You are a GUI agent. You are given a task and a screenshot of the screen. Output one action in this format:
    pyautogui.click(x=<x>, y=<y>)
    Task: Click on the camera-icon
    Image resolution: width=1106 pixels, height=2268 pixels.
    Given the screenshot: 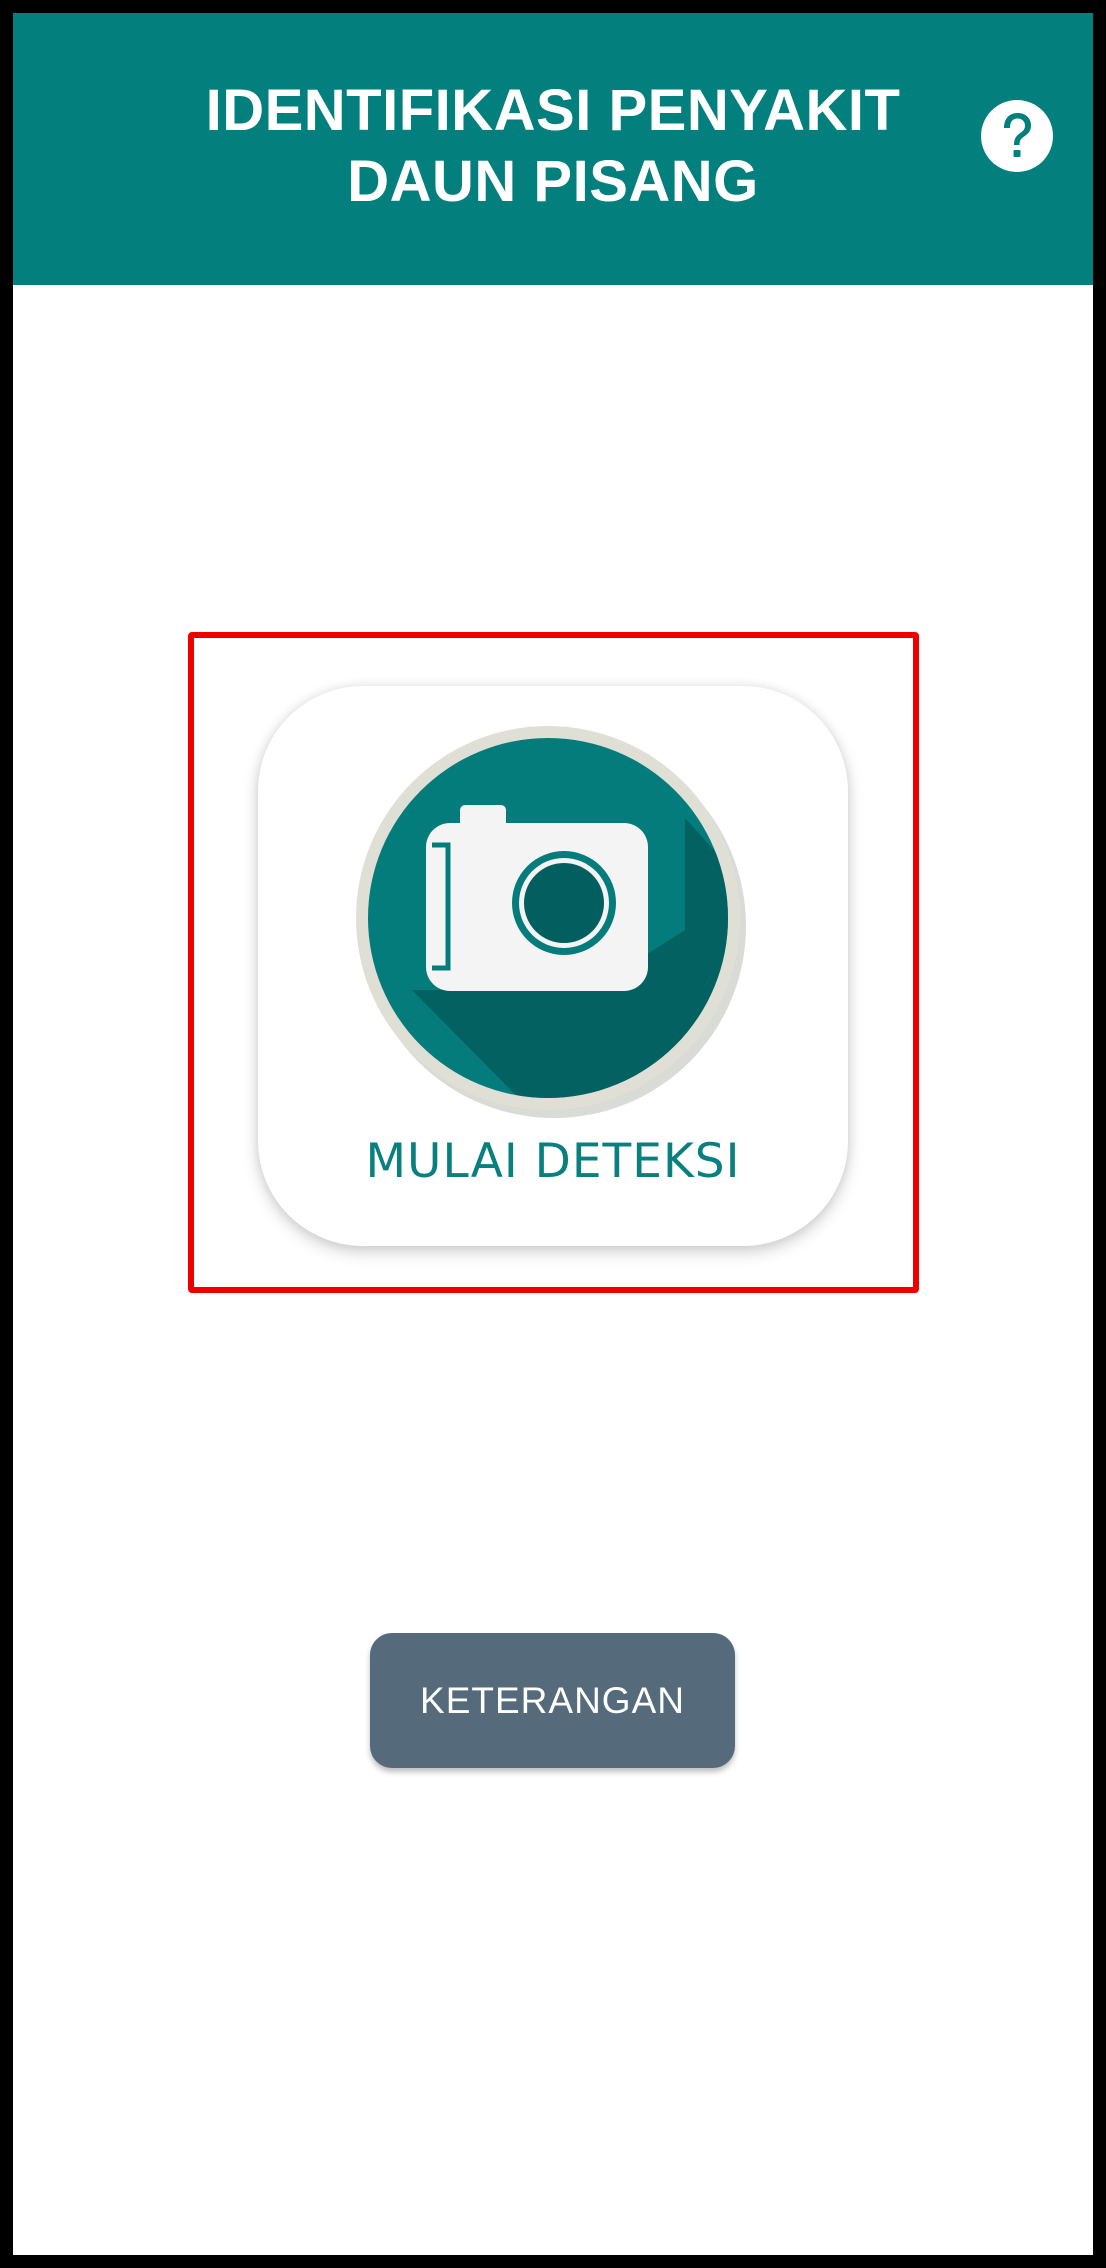 What is the action you would take?
    pyautogui.click(x=551, y=922)
    